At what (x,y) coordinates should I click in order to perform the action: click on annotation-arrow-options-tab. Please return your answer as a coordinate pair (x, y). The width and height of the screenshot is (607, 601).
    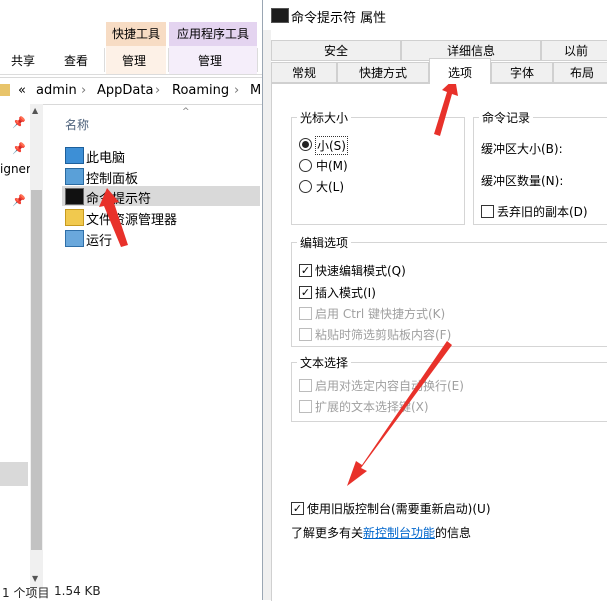
    Looking at the image, I should click on (446, 107).